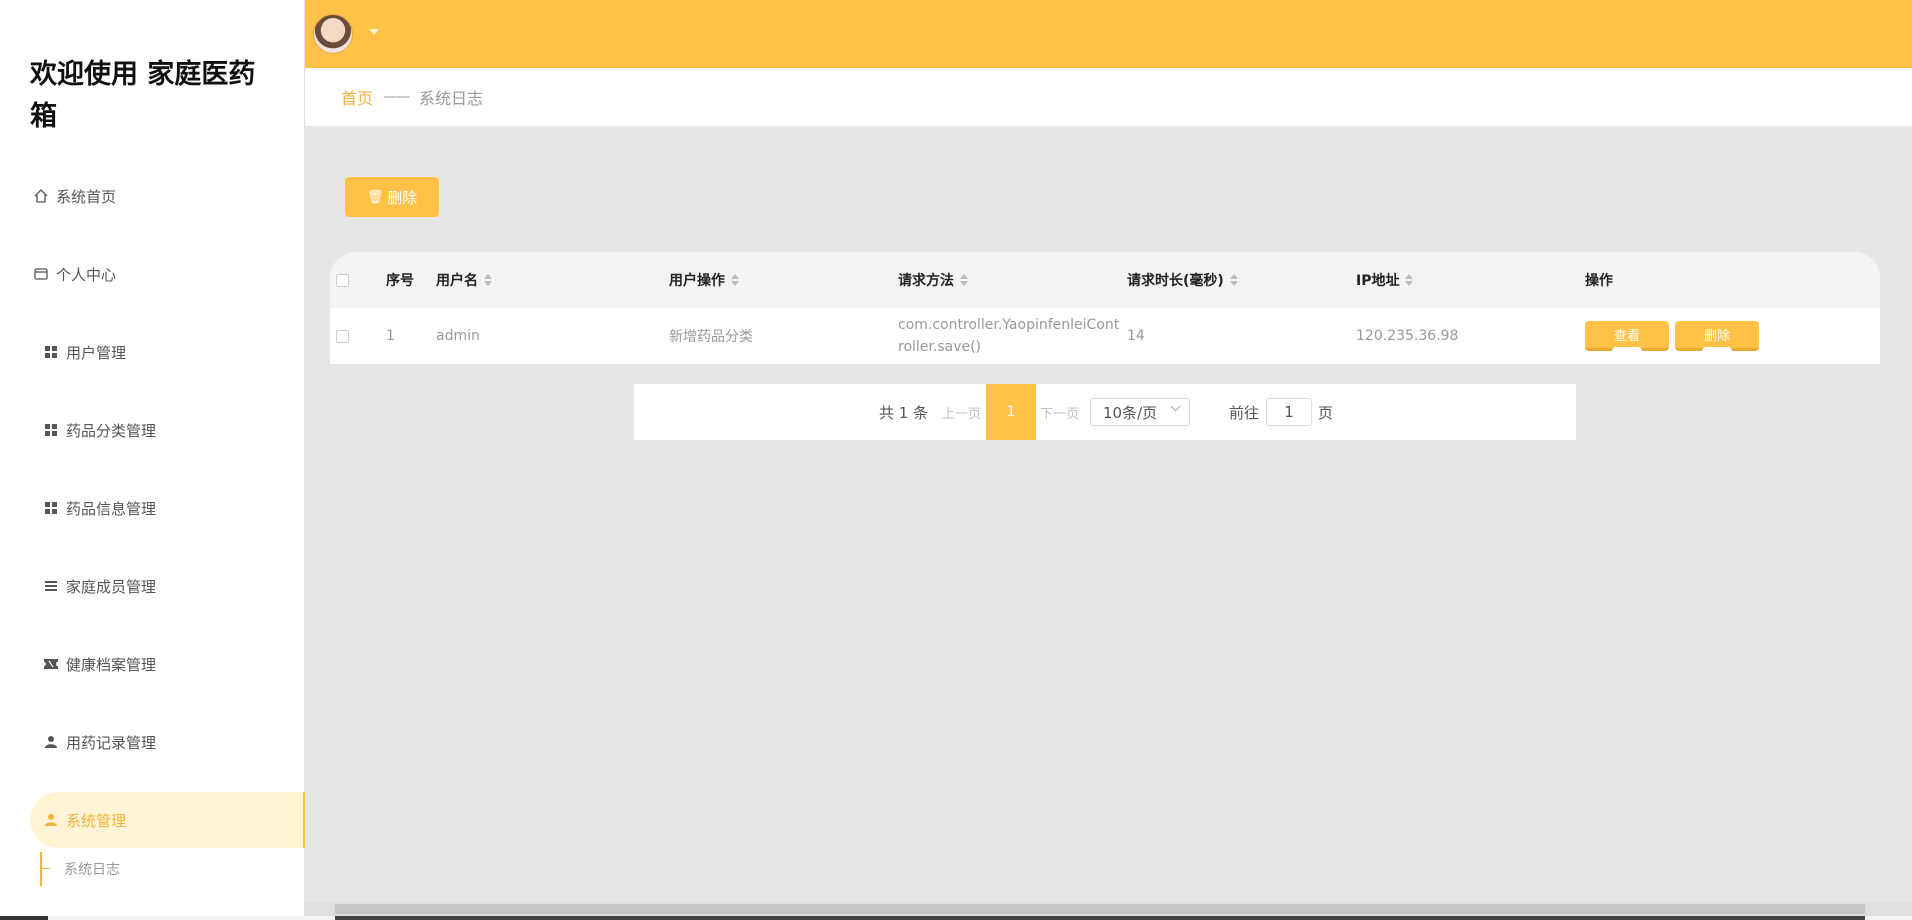  Describe the element at coordinates (357, 97) in the screenshot. I see `breadcrumb-home: 首页` at that location.